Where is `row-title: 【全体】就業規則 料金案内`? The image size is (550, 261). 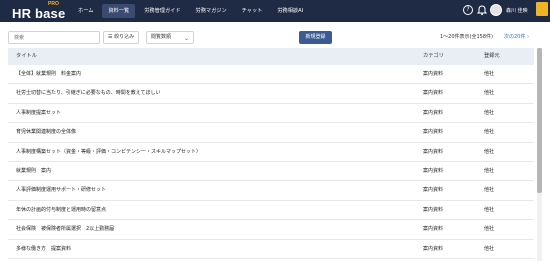 row-title: 【全体】就業規則 料金案内 is located at coordinates (49, 74).